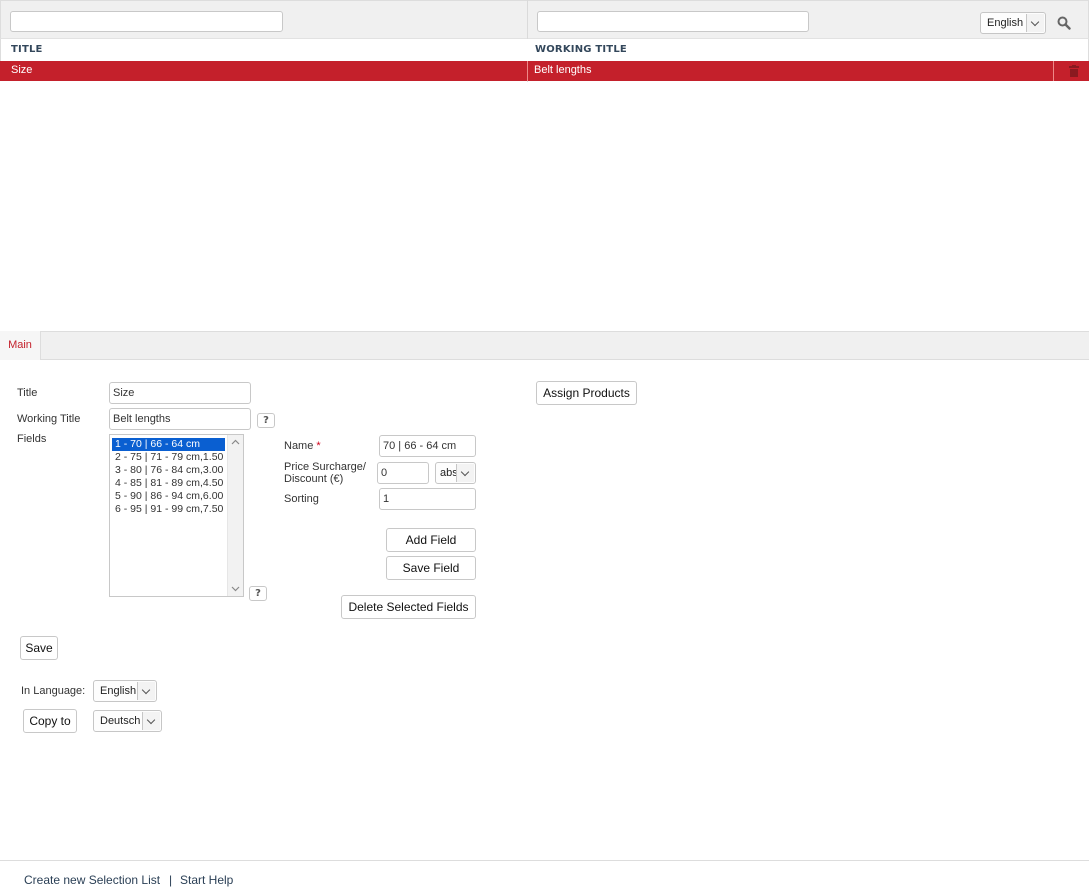 The height and width of the screenshot is (896, 1089). Describe the element at coordinates (206, 880) in the screenshot. I see `start-help-link: Start Help` at that location.